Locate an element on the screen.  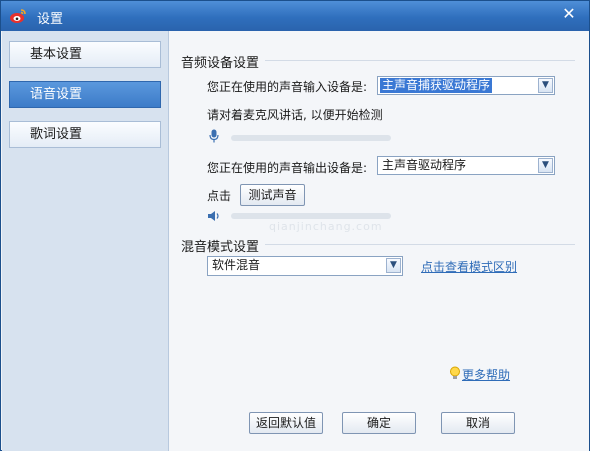
more-help-link: 更多帮助 is located at coordinates (486, 374).